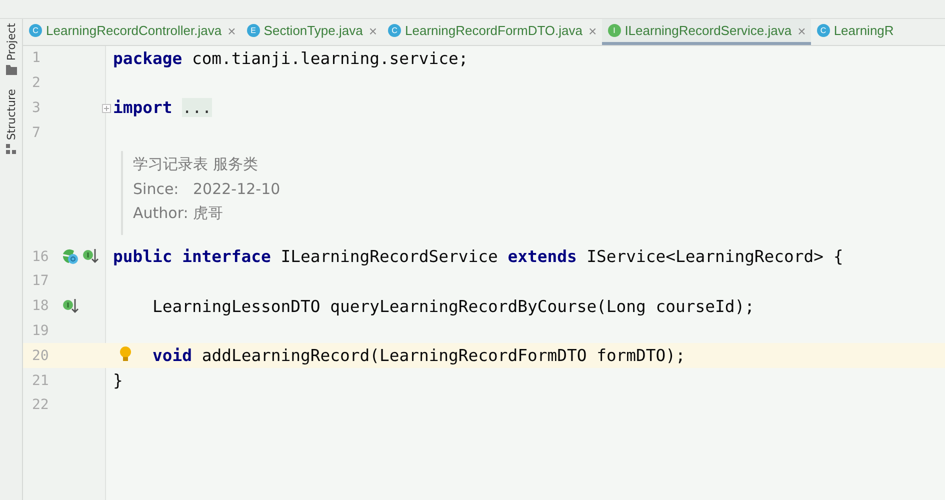 The image size is (945, 500). I want to click on file-type-icon: I, so click(614, 30).